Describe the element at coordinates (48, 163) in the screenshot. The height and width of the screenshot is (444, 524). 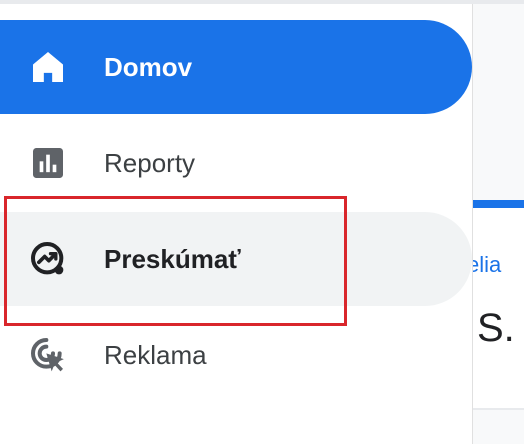
I see `bar-chart-icon` at that location.